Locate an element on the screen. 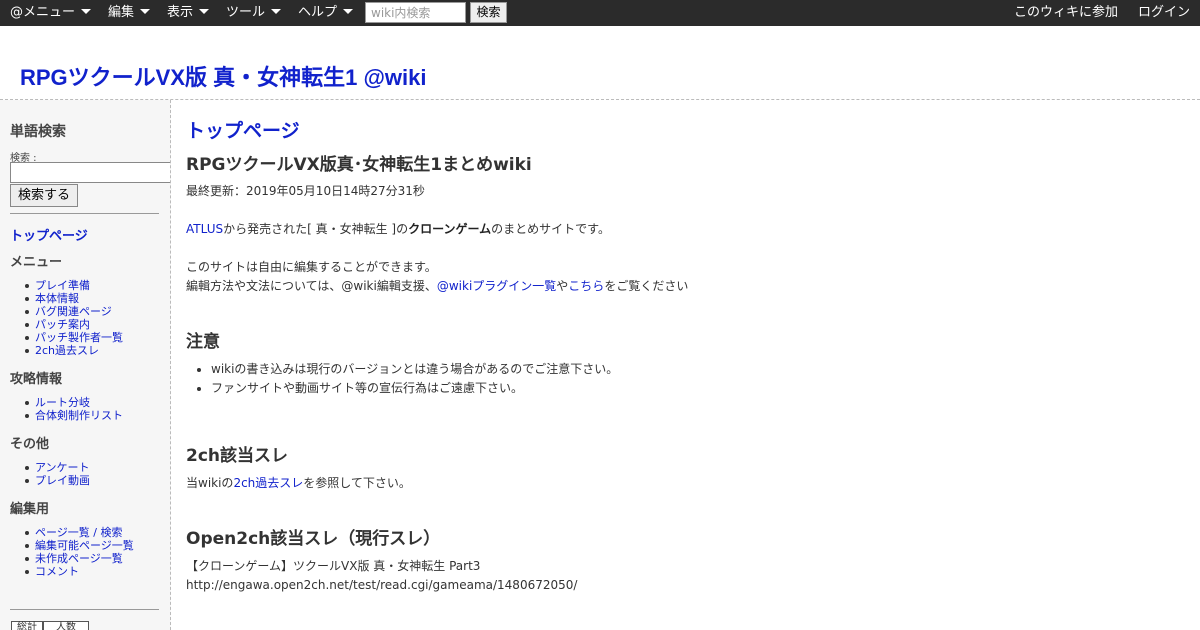  view-menu: 表示 is located at coordinates (188, 13).